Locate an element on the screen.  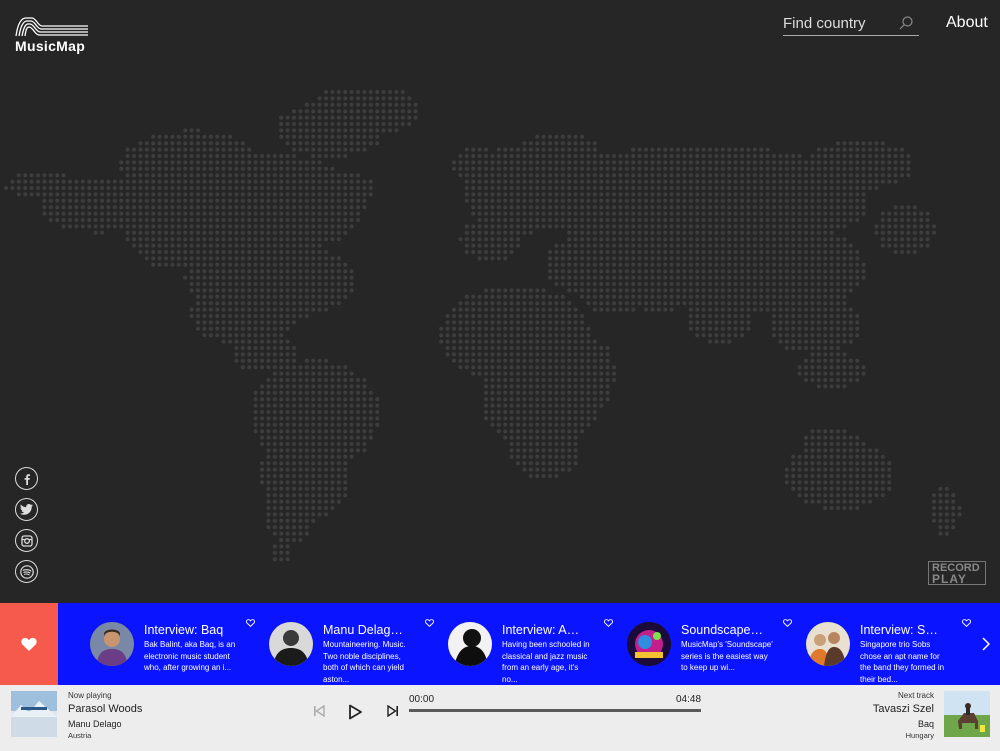
next-track-artwork is located at coordinates (967, 714).